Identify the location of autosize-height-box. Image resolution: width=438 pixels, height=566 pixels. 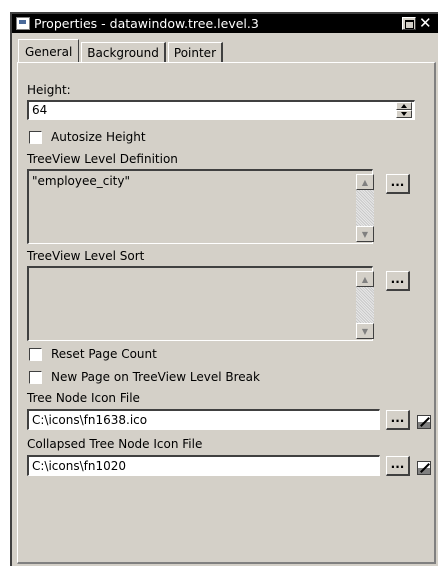
(35, 137).